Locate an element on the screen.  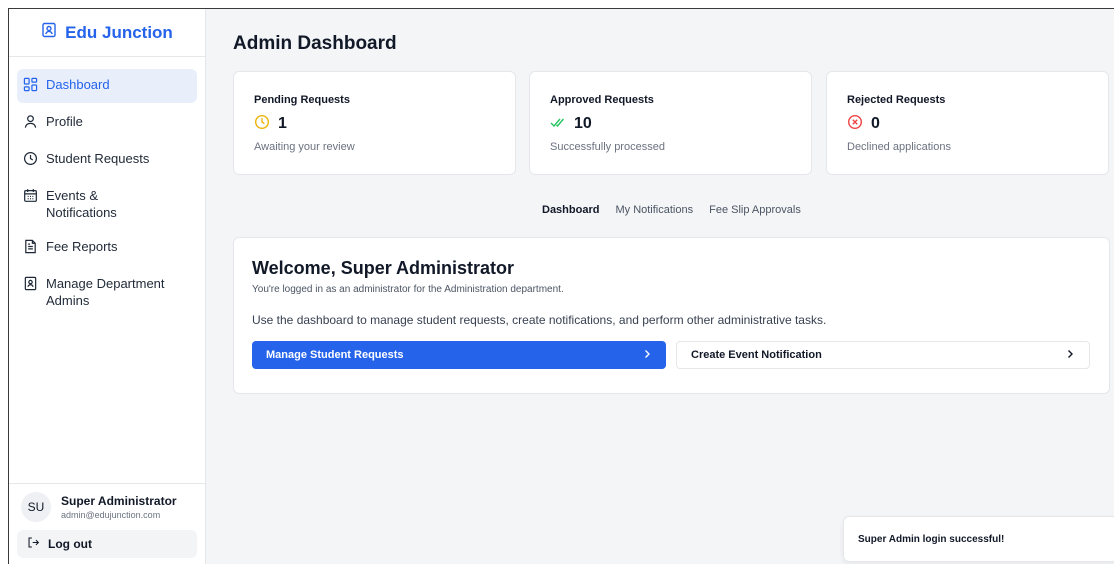
calendar-icon is located at coordinates (30, 197).